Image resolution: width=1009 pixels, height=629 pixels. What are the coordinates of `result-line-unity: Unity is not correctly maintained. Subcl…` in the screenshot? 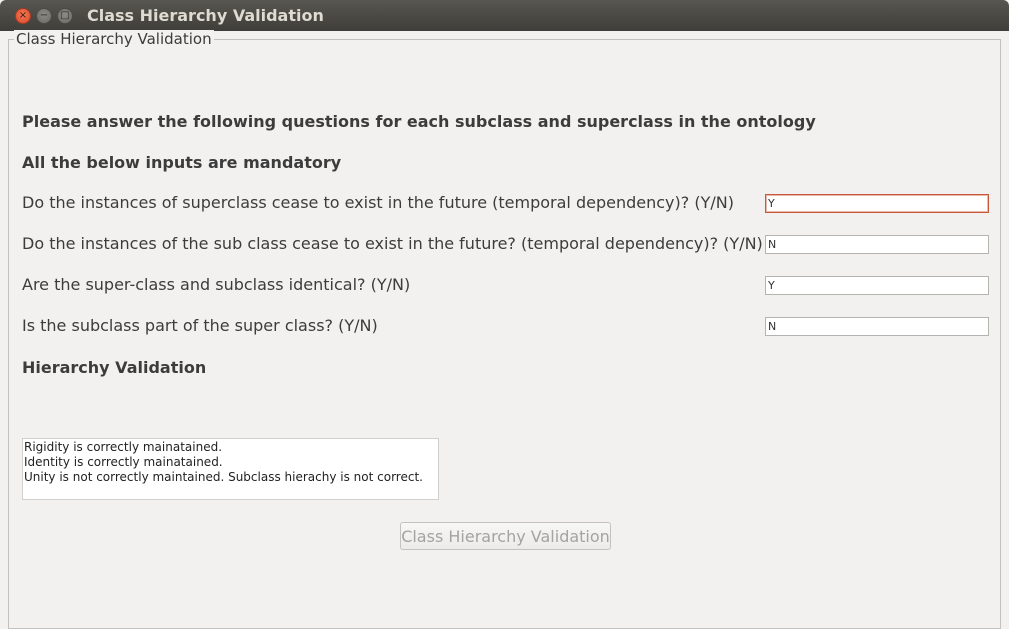 It's located at (223, 477).